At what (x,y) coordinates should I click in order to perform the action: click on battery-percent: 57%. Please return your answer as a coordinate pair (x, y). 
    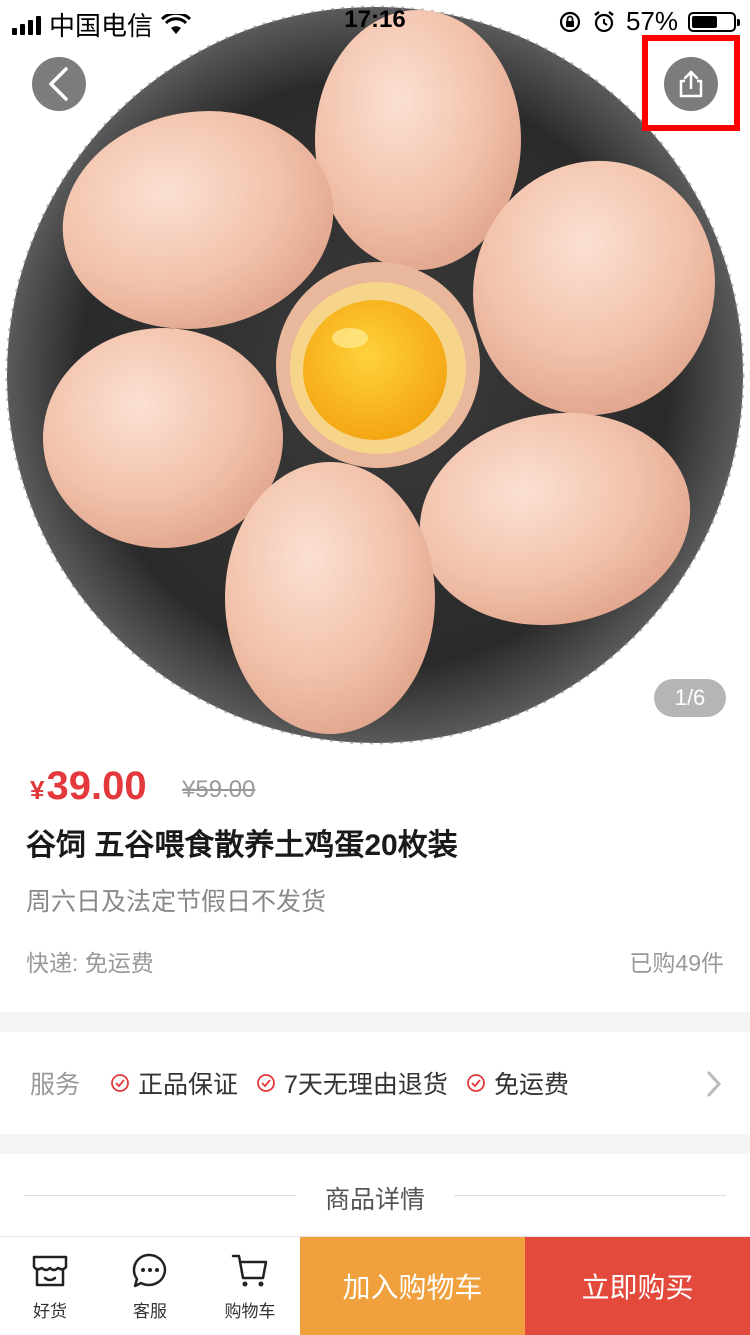
    Looking at the image, I should click on (651, 21).